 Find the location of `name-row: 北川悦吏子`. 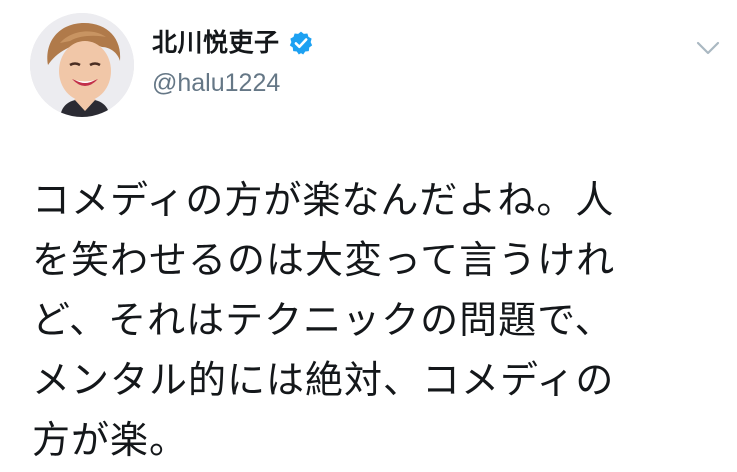

name-row: 北川悦吏子 is located at coordinates (233, 43).